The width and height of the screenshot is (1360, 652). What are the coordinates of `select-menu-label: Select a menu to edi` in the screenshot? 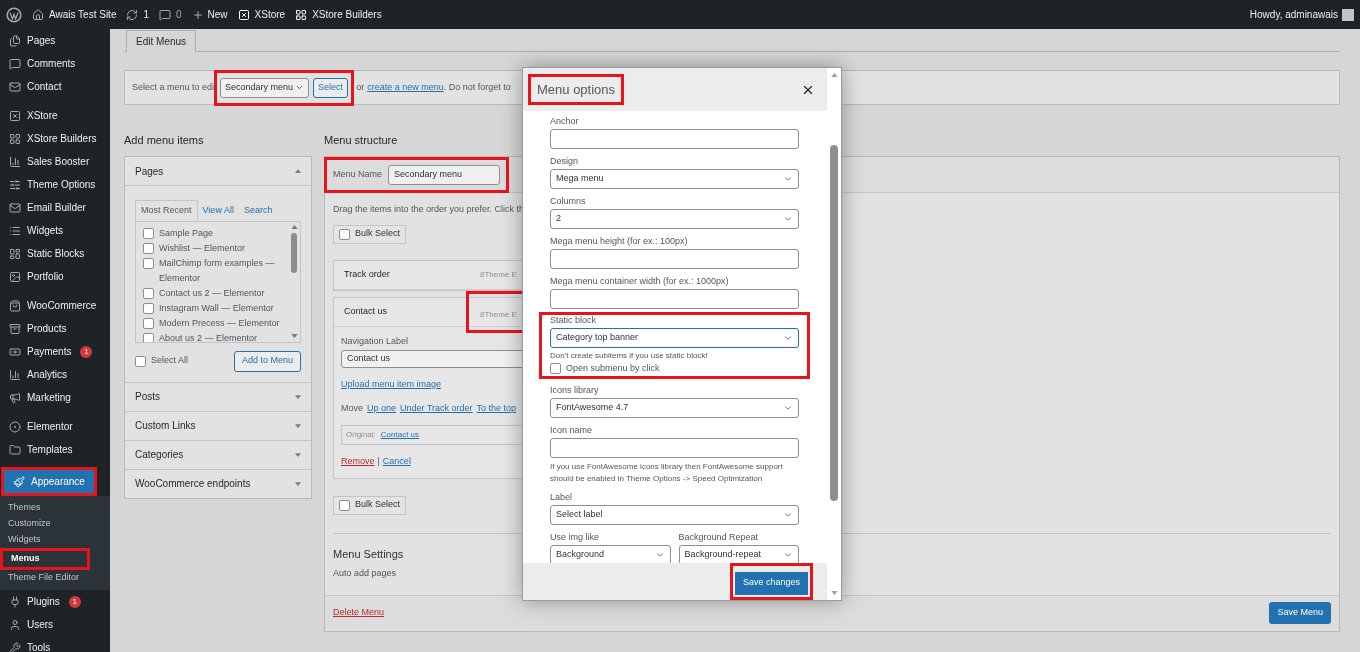 It's located at (173, 87).